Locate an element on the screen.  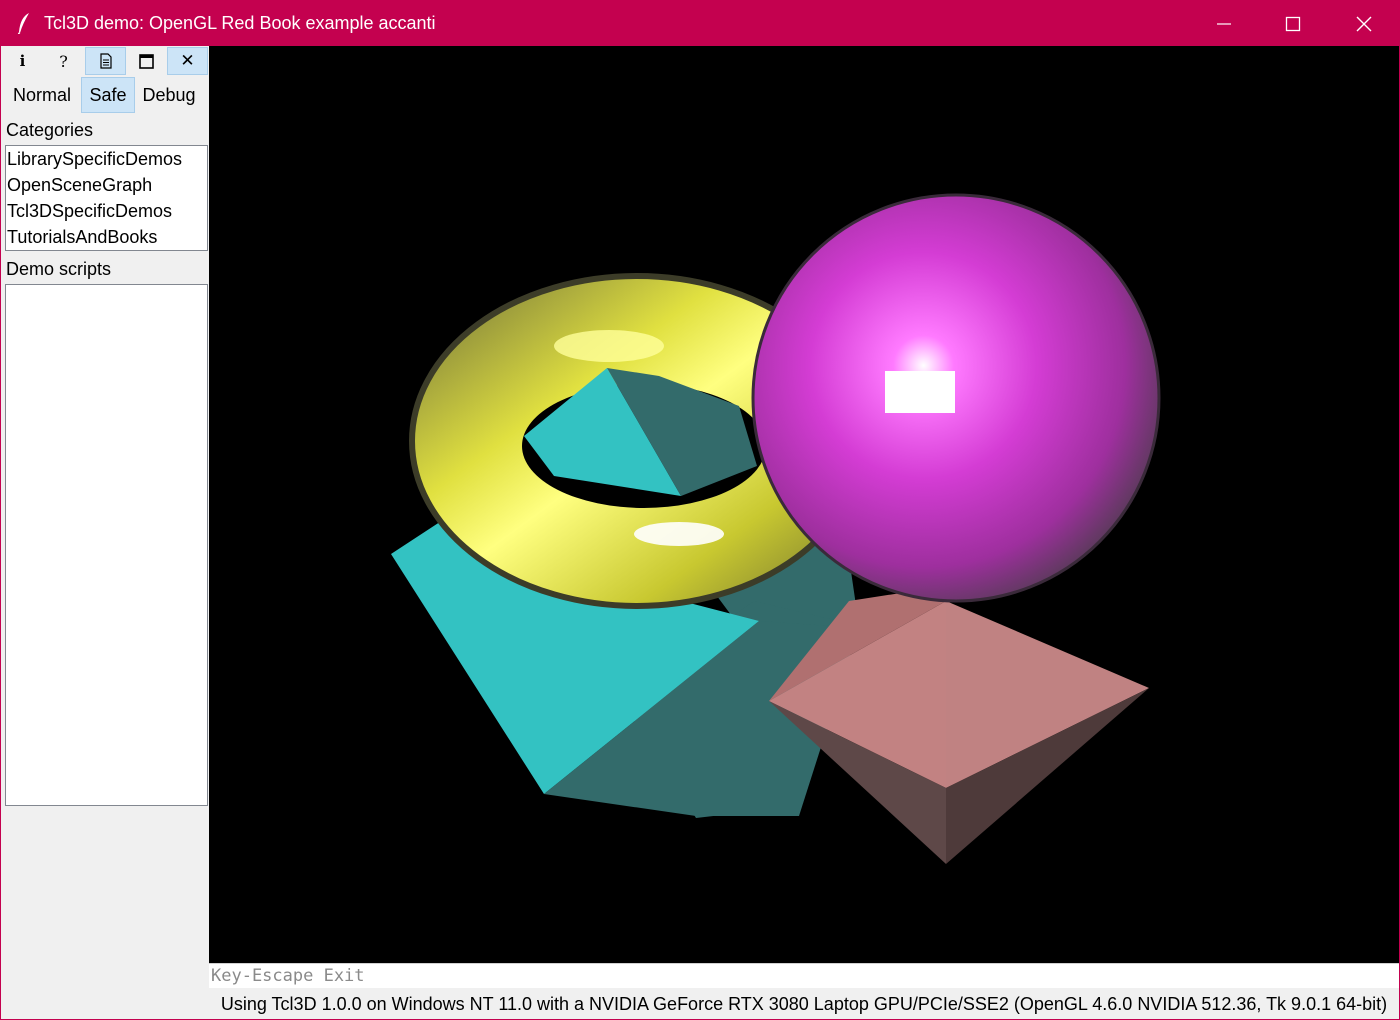
close-window-button is located at coordinates (1364, 23).